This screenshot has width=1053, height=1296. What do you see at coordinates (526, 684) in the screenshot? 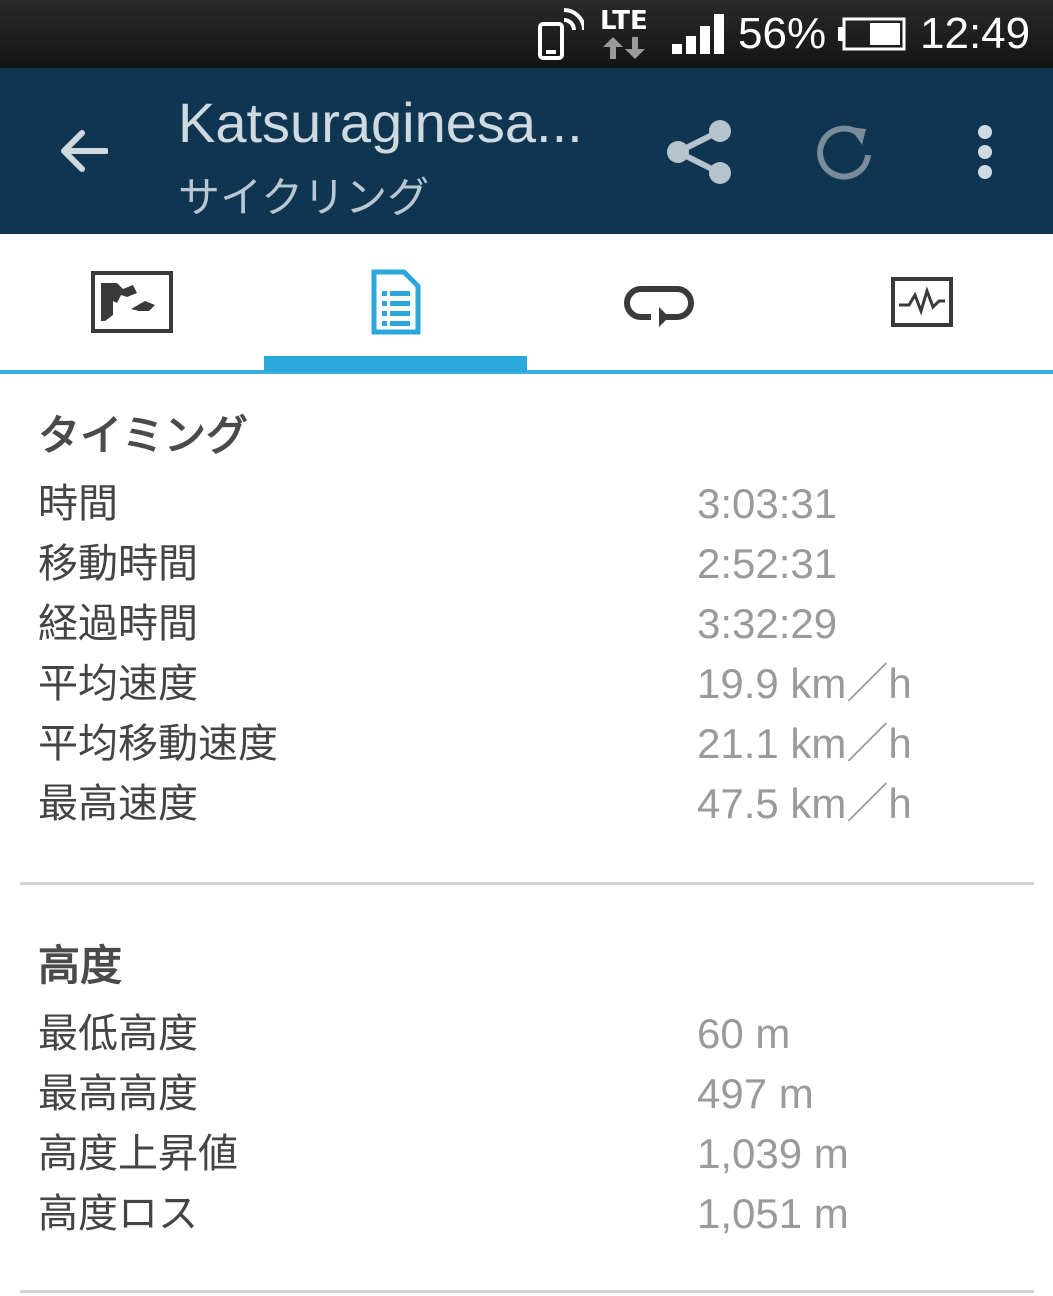
I see `stat-row: 平均速度 19.9 km／h` at bounding box center [526, 684].